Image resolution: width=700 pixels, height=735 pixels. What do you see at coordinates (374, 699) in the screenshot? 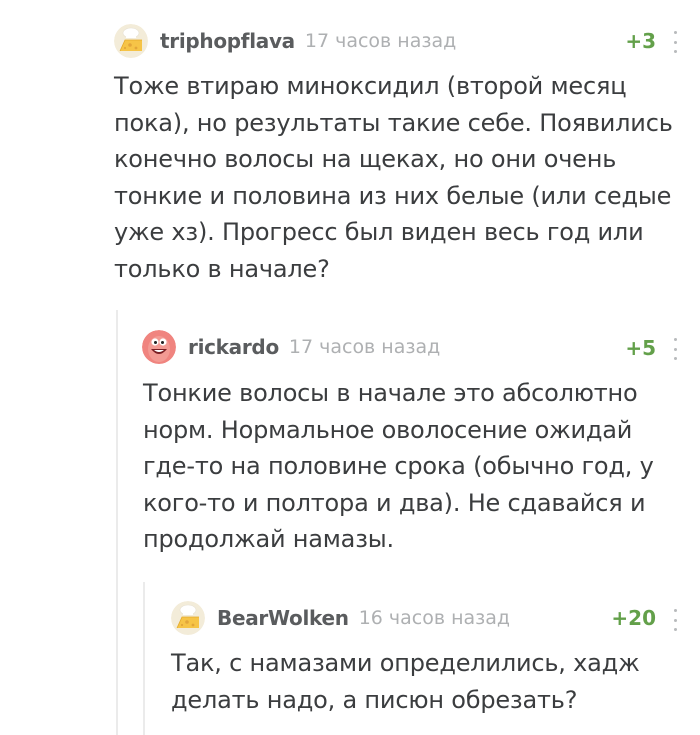
I see `comment-text-line: делать надо, а писюн обрезать?` at bounding box center [374, 699].